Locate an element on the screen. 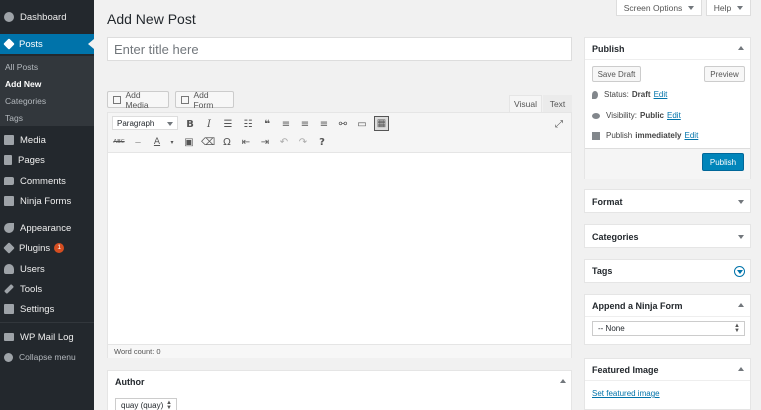 This screenshot has width=761, height=410. collapse-icon is located at coordinates (8, 357).